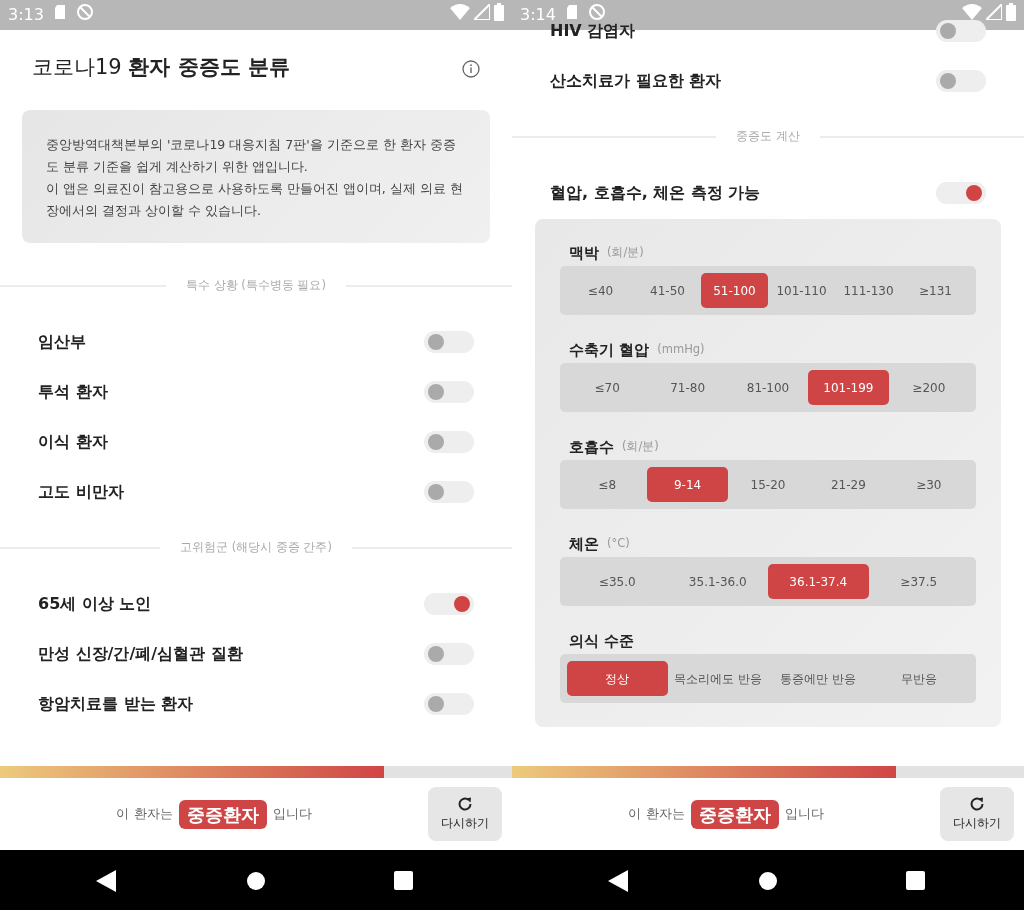  Describe the element at coordinates (81, 492) in the screenshot. I see `toggle-label: 고도 비만자` at that location.